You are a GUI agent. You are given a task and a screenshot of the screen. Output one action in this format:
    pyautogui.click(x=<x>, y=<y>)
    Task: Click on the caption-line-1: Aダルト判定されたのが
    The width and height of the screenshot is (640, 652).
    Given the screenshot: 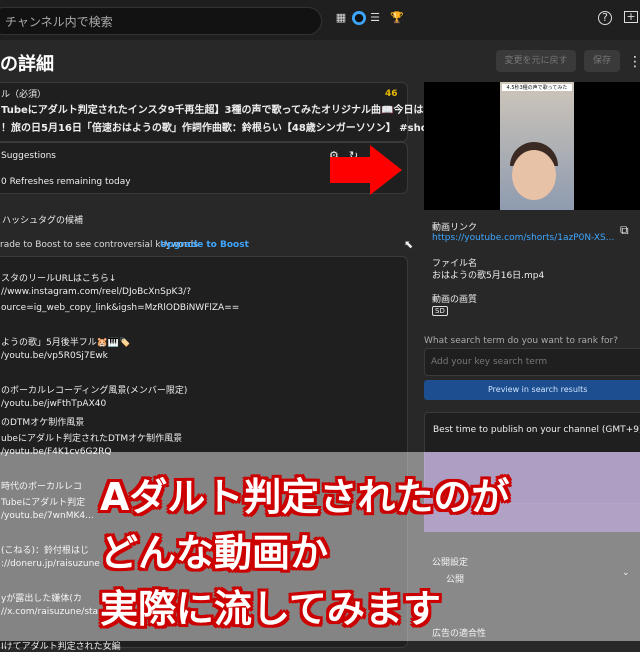 What is the action you would take?
    pyautogui.click(x=305, y=497)
    